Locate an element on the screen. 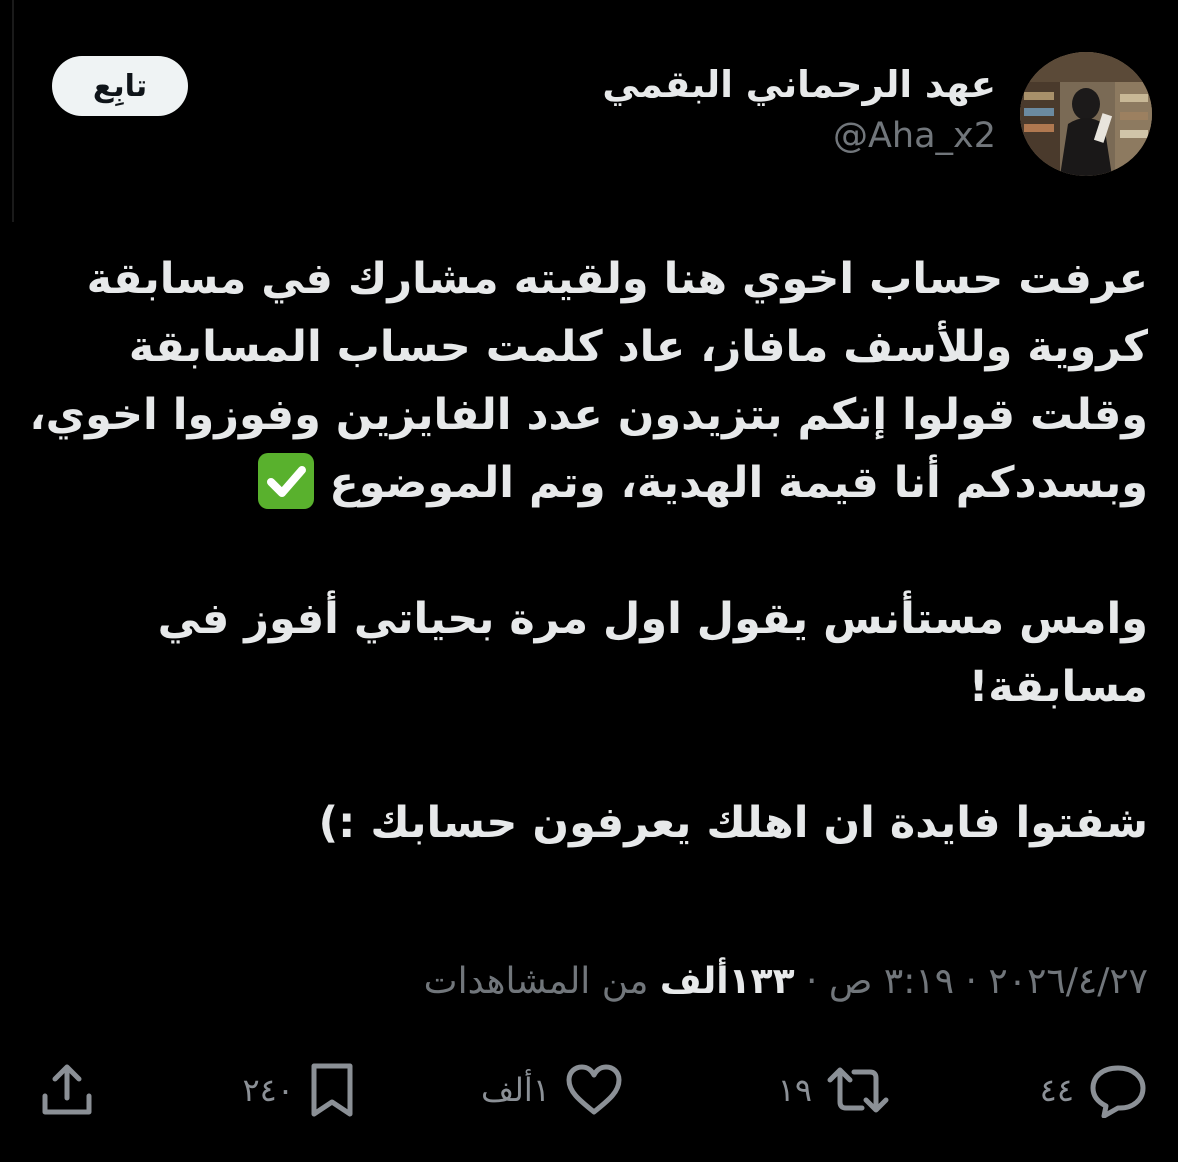  reply-icon is located at coordinates (1118, 1090).